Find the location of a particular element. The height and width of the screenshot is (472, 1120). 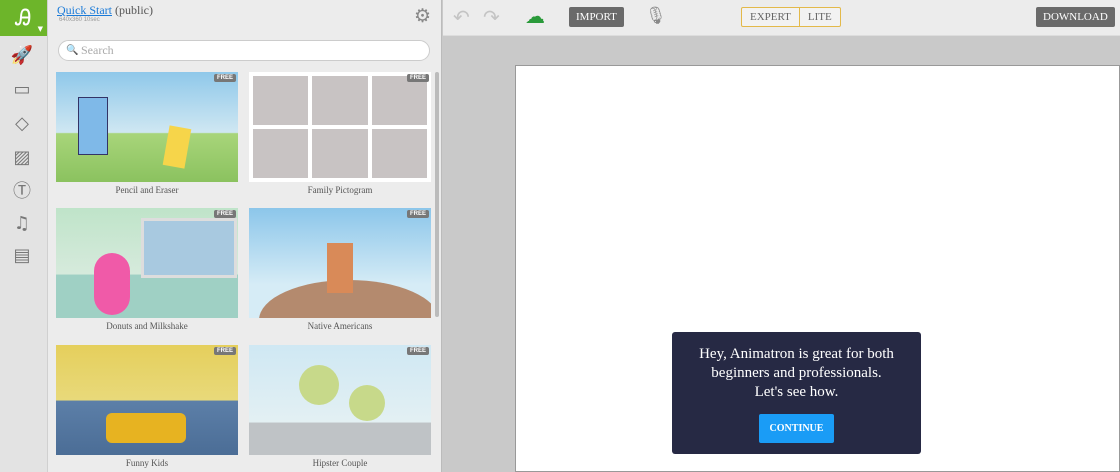

music-icon: ♫ is located at coordinates (22, 224).